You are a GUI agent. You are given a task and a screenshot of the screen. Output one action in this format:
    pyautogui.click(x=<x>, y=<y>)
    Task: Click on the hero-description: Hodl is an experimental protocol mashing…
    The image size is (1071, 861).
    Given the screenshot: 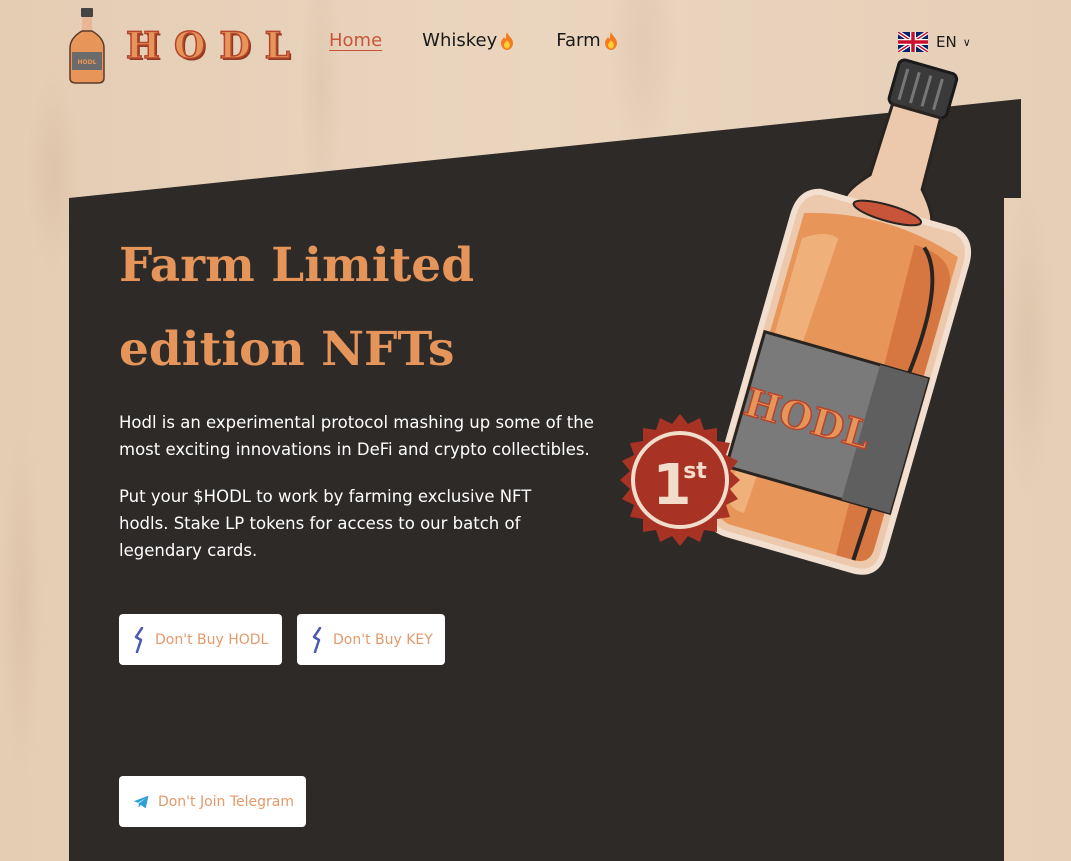 What is the action you would take?
    pyautogui.click(x=356, y=436)
    